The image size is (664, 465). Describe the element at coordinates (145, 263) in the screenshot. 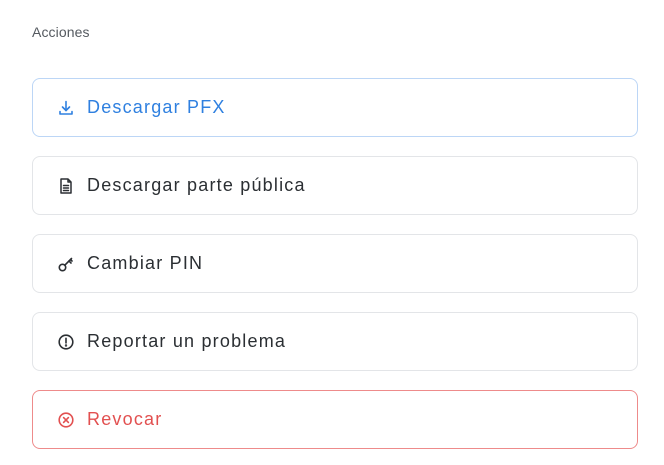

I see `change-pin-label: Cambiar PIN` at that location.